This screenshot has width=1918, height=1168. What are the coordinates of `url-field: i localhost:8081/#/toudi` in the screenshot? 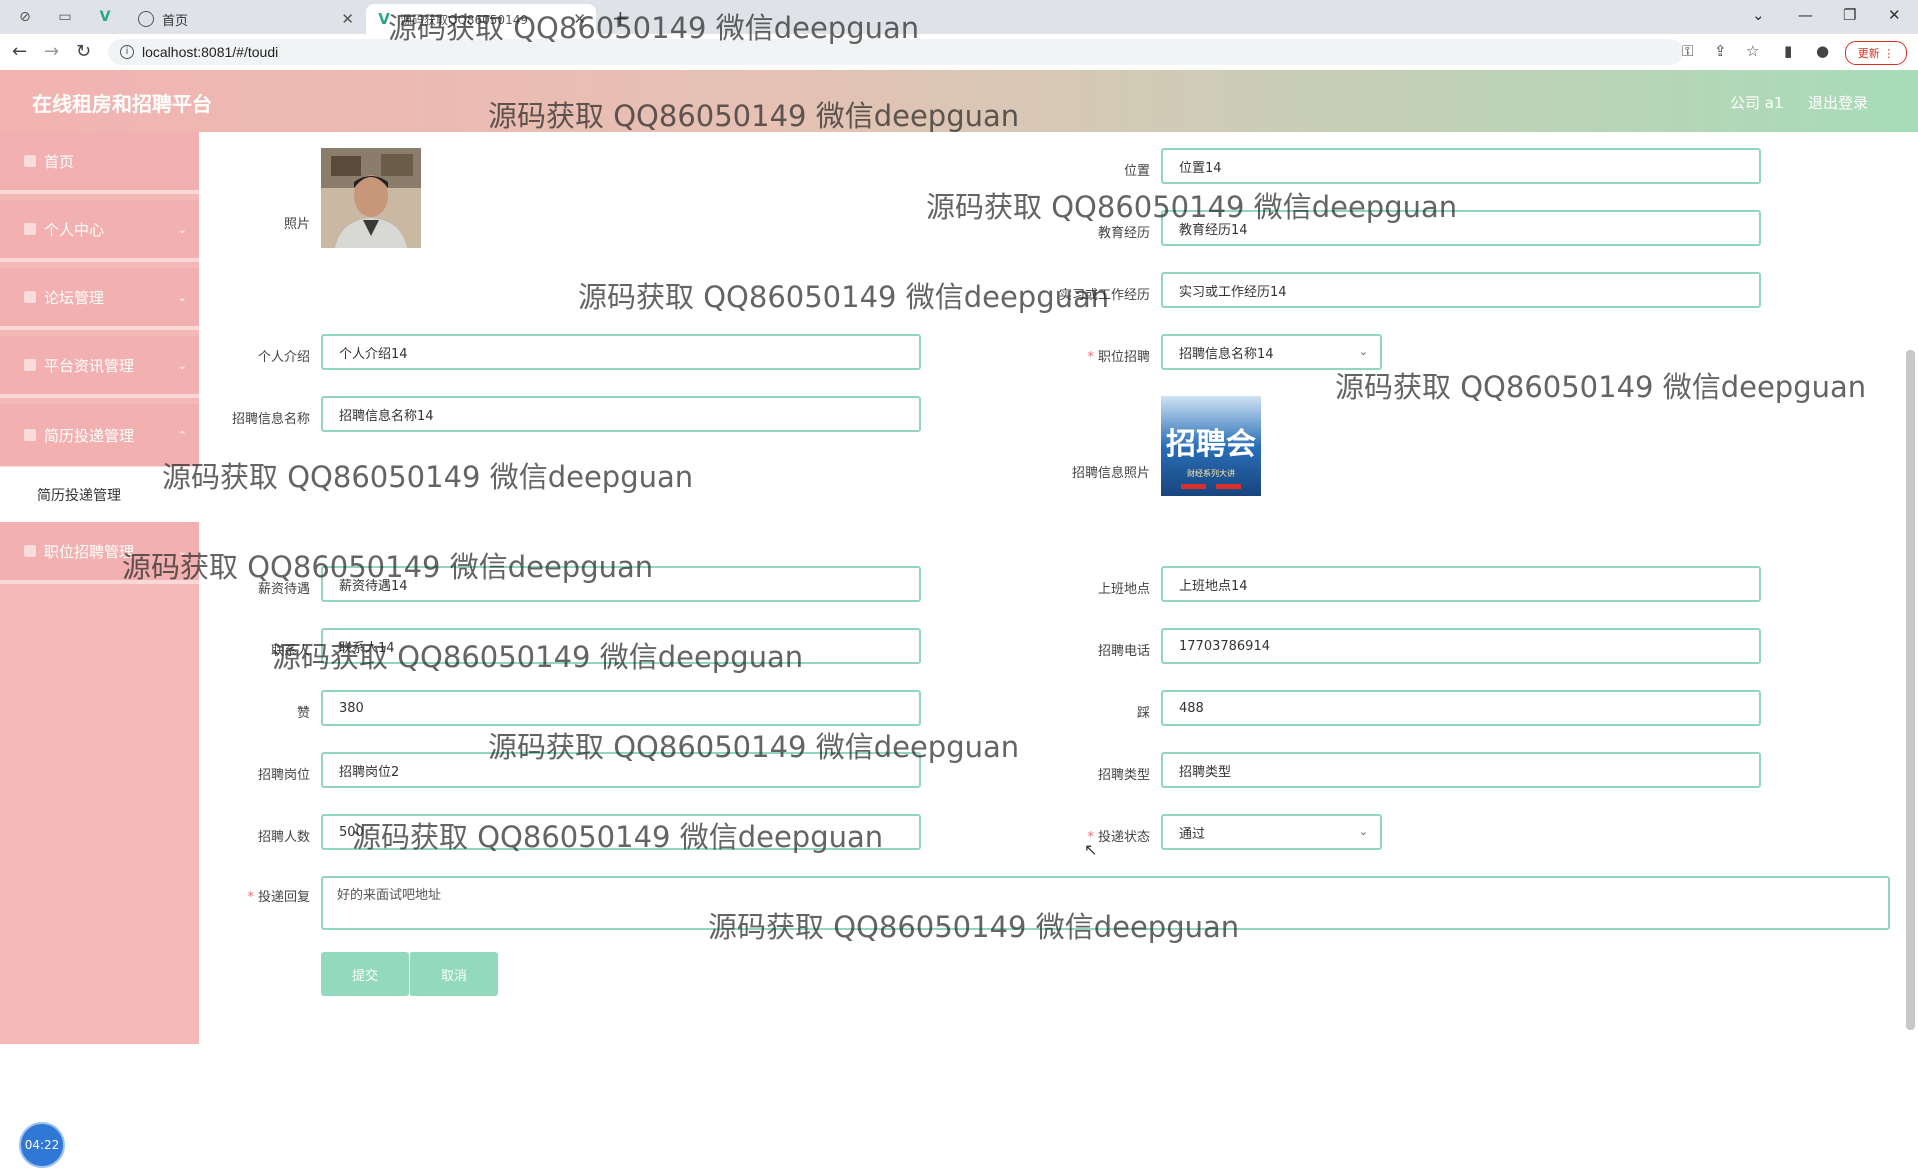 It's located at (895, 52).